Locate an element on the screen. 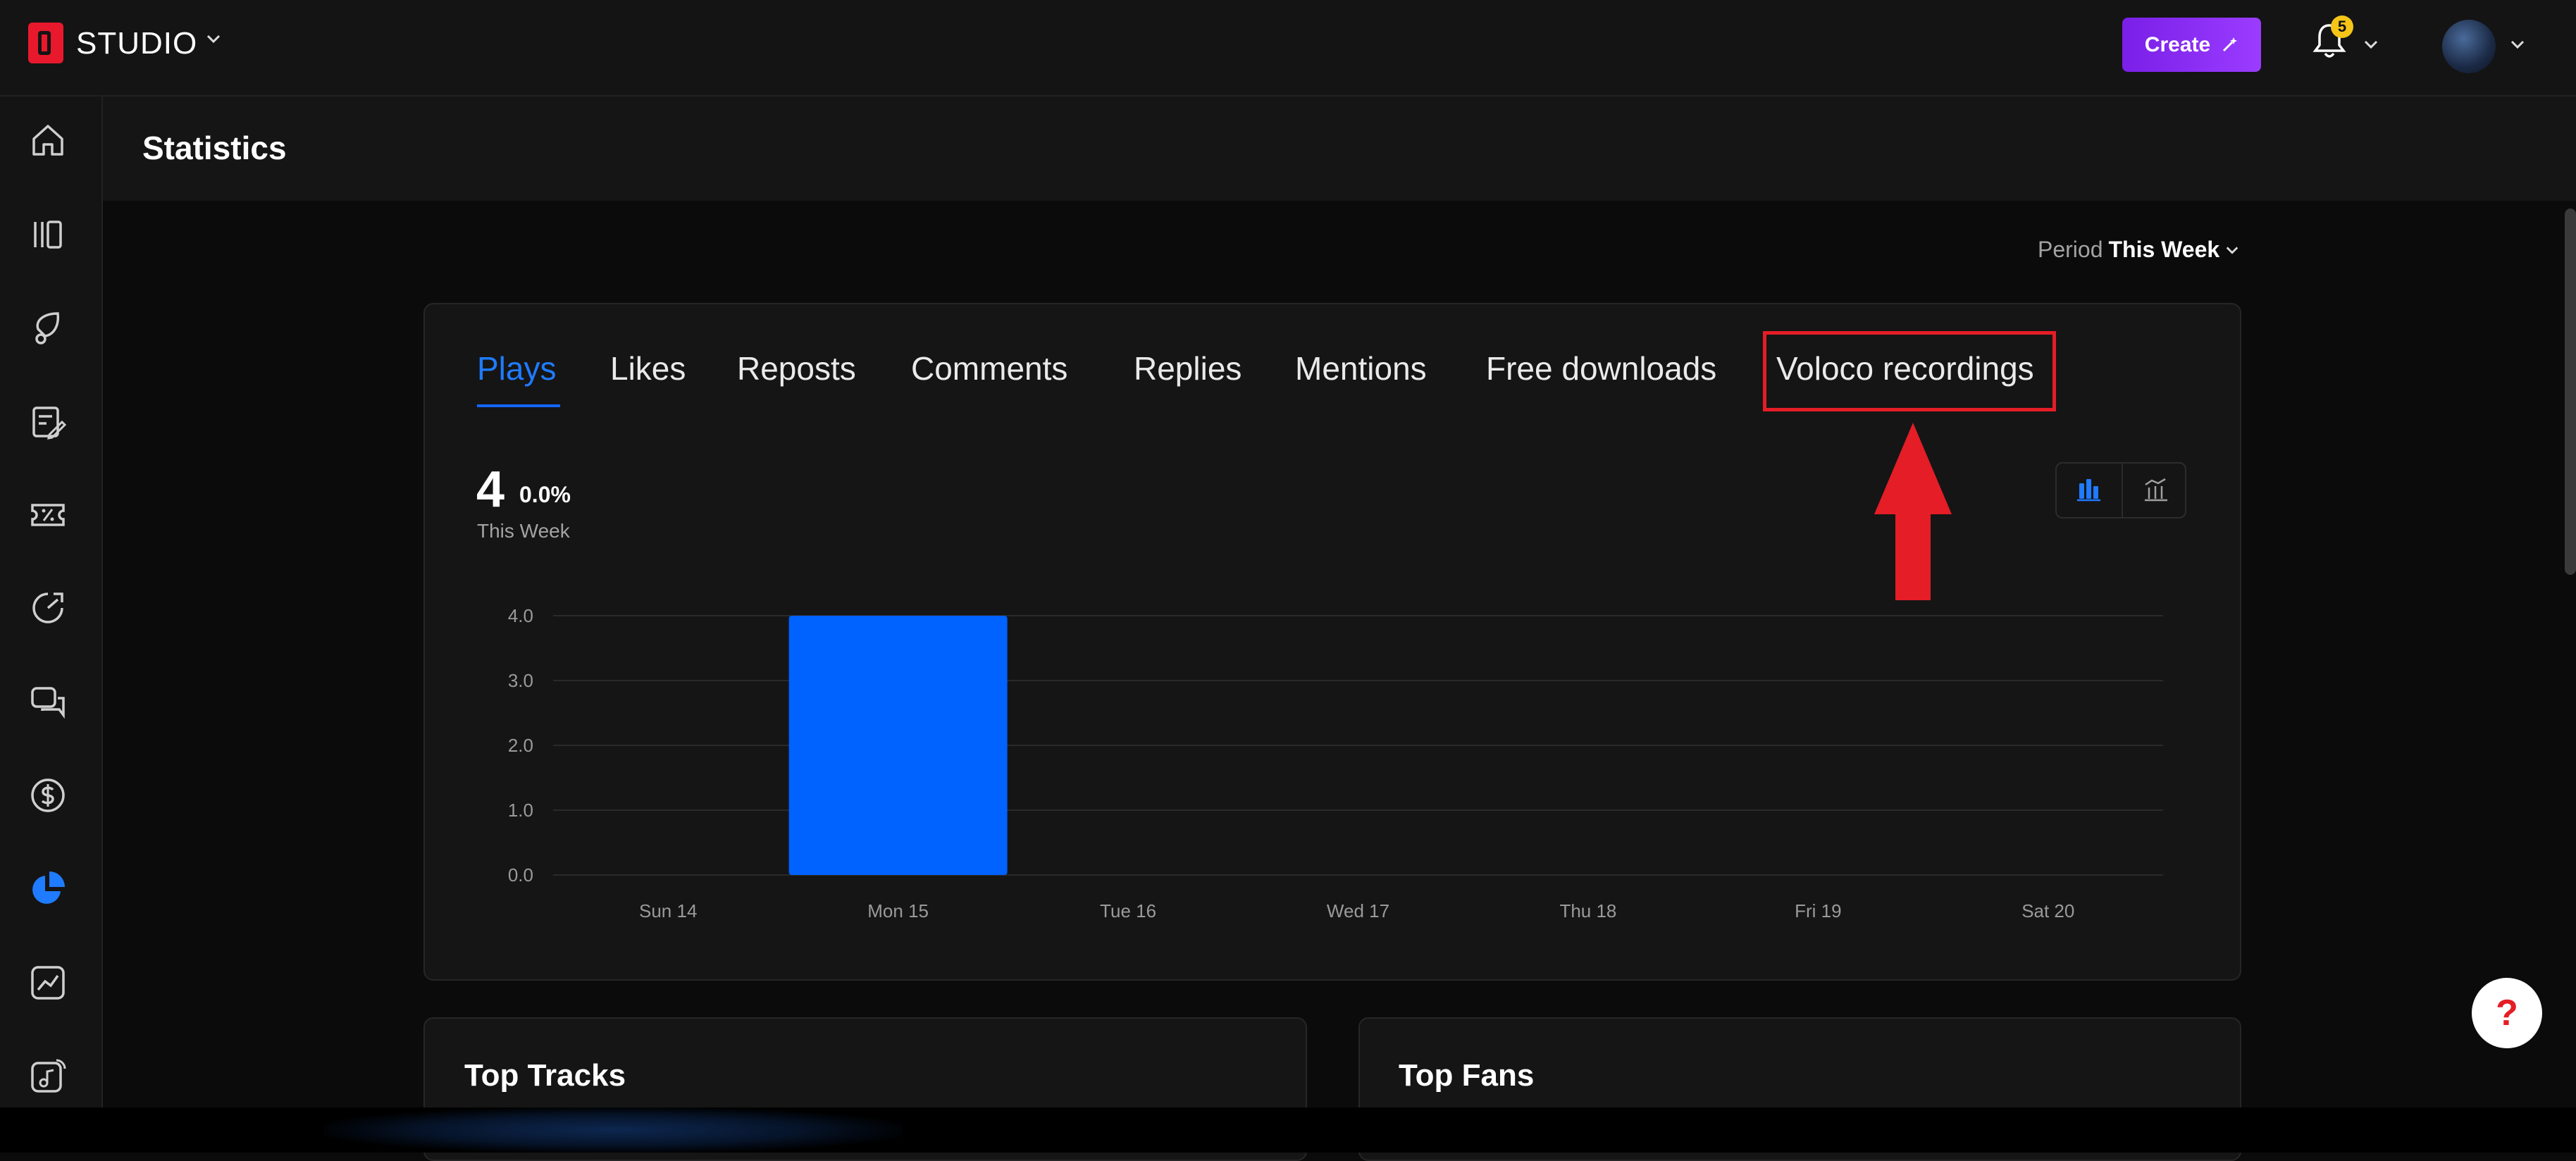  sidebar is located at coordinates (51, 602).